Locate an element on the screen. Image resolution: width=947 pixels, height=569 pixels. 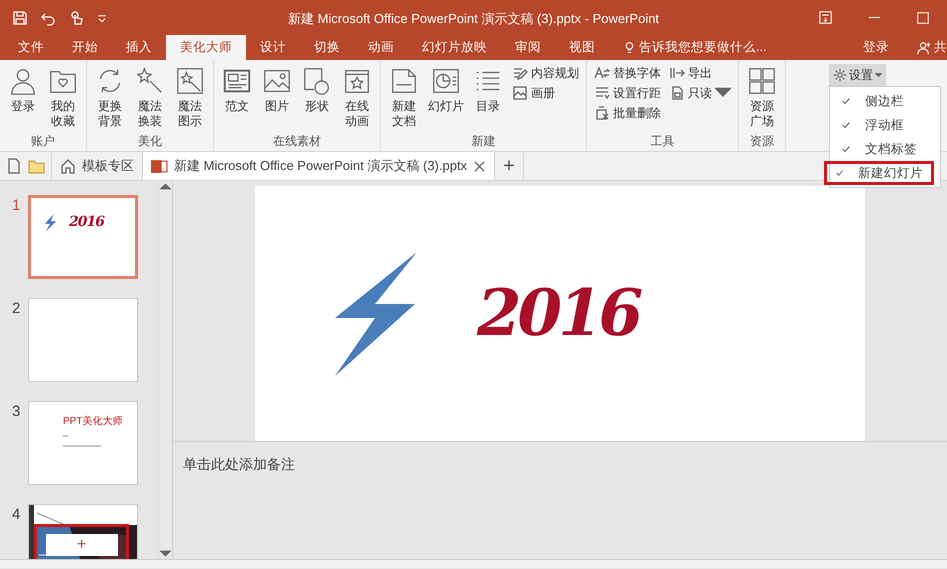
menu-item: 新建幻灯片 is located at coordinates (879, 173).